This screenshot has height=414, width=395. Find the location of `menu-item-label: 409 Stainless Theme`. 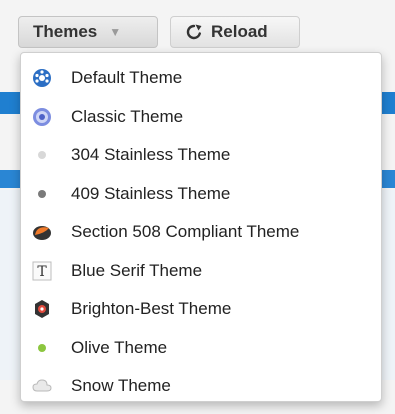

menu-item-label: 409 Stainless Theme is located at coordinates (151, 193).